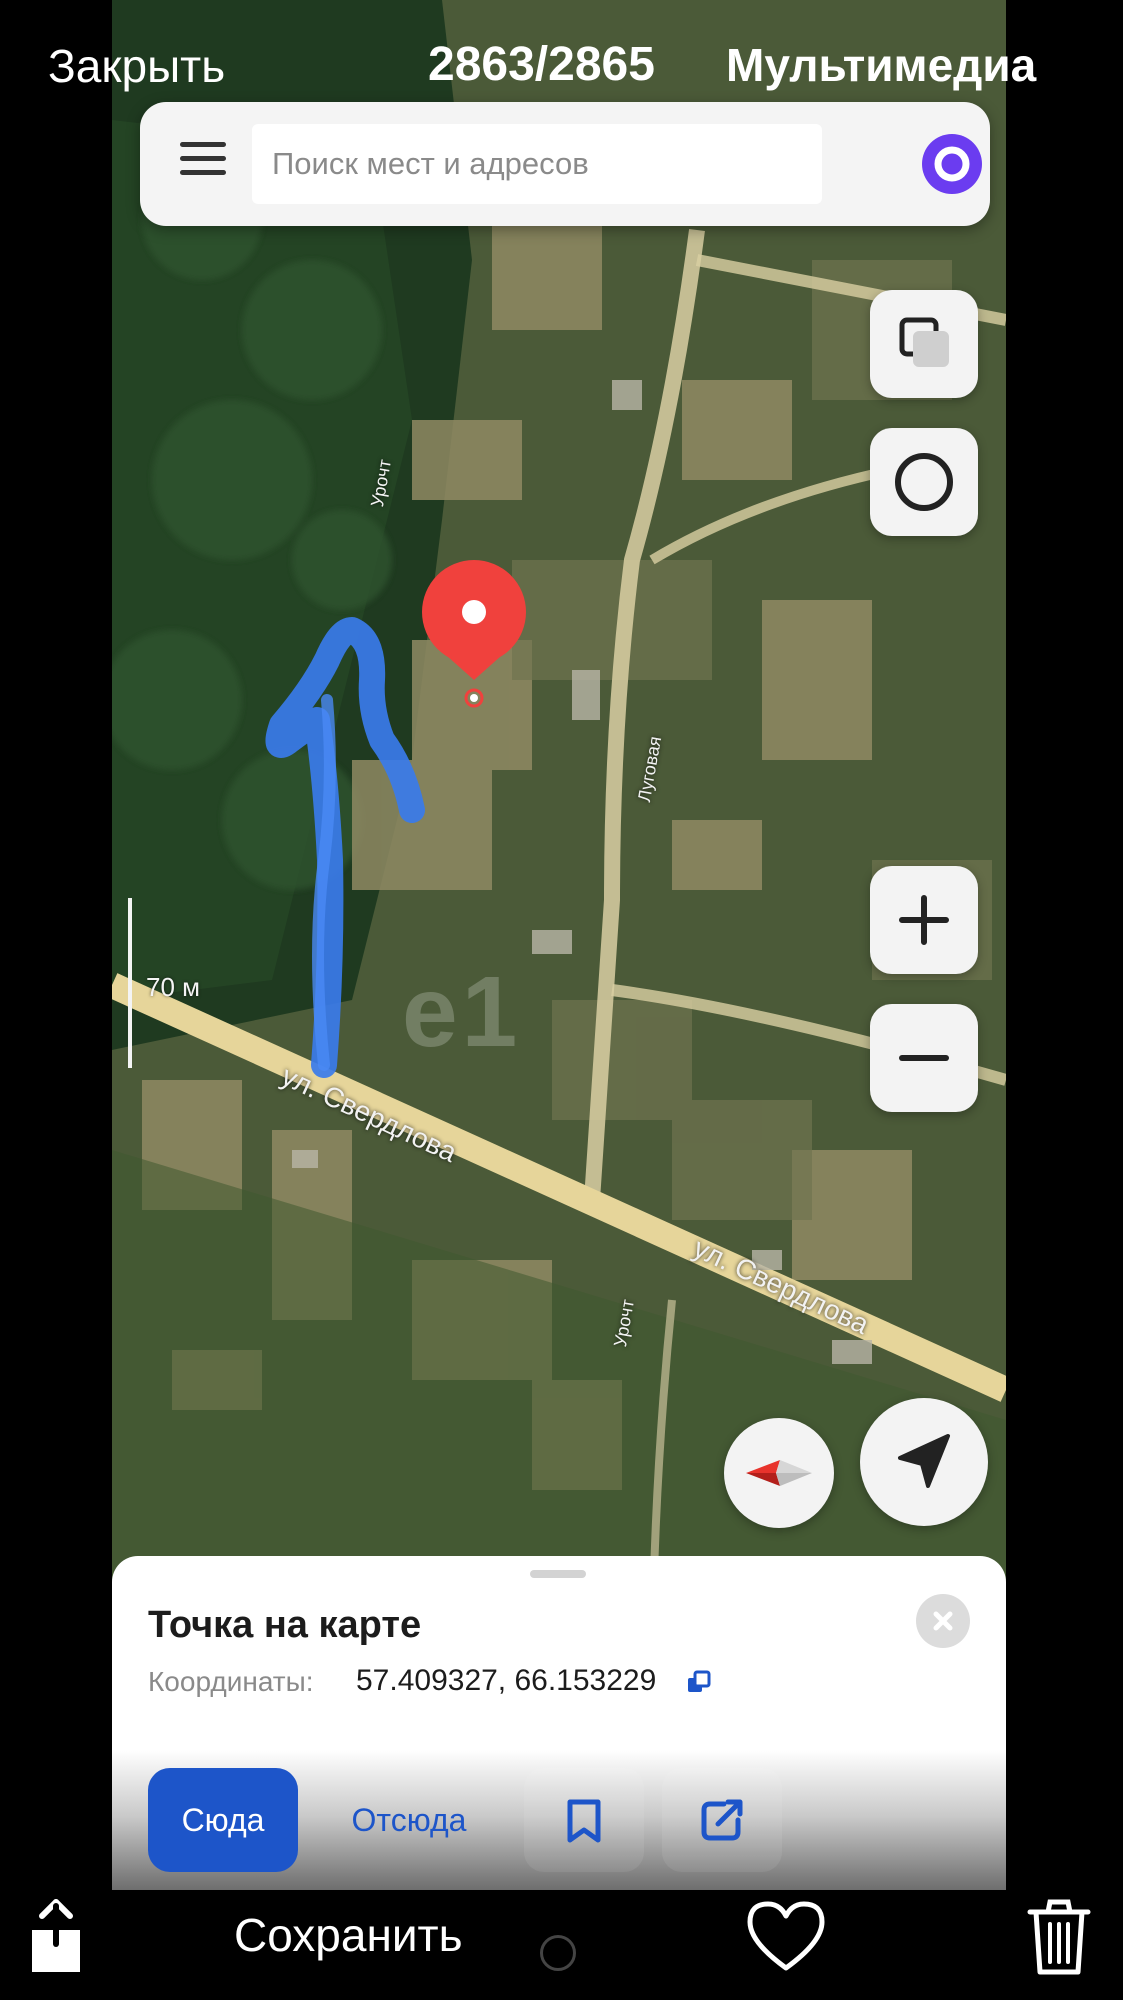  I want to click on sheet-handle, so click(558, 1574).